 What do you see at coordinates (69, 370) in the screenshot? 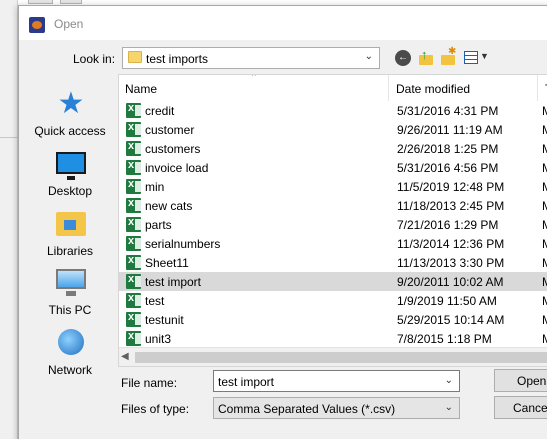
I see `place-label: Network` at bounding box center [69, 370].